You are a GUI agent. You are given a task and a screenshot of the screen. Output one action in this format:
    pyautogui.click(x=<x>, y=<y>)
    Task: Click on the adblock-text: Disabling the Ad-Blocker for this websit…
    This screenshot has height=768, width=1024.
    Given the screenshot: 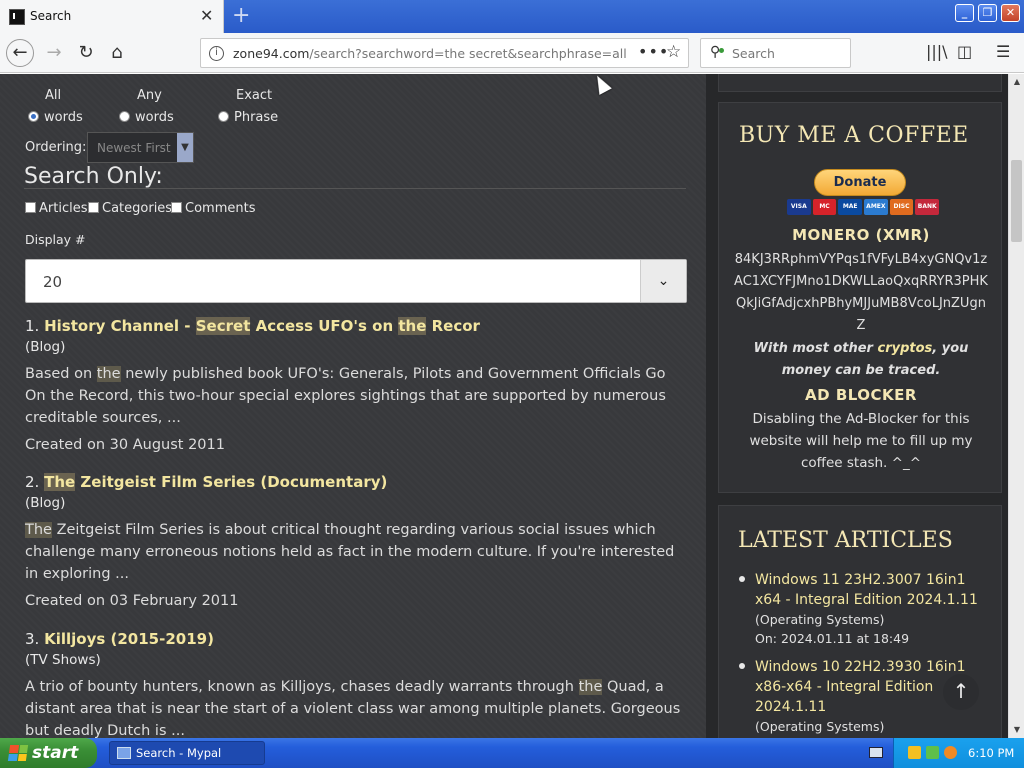 What is the action you would take?
    pyautogui.click(x=861, y=441)
    